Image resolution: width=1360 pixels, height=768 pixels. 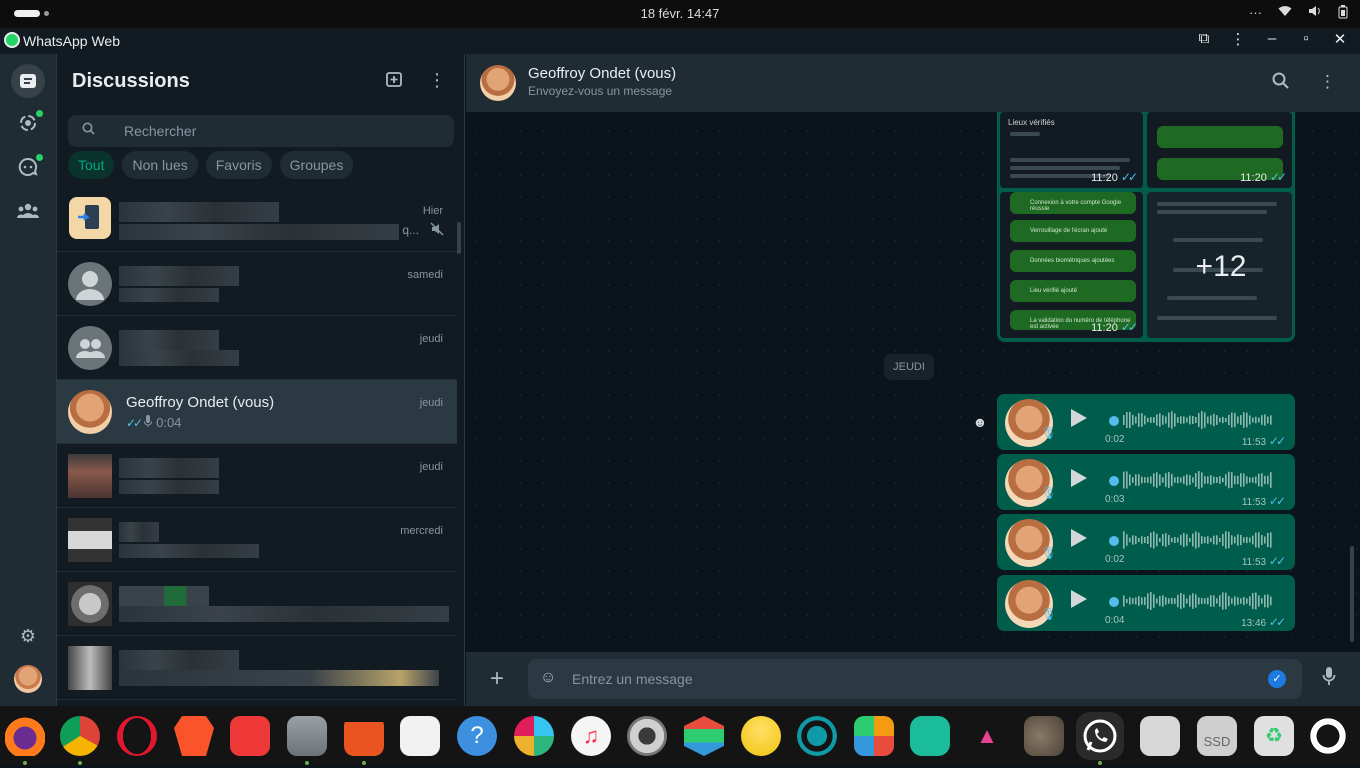 I want to click on chat-row-6: mercredi, so click(x=257, y=540).